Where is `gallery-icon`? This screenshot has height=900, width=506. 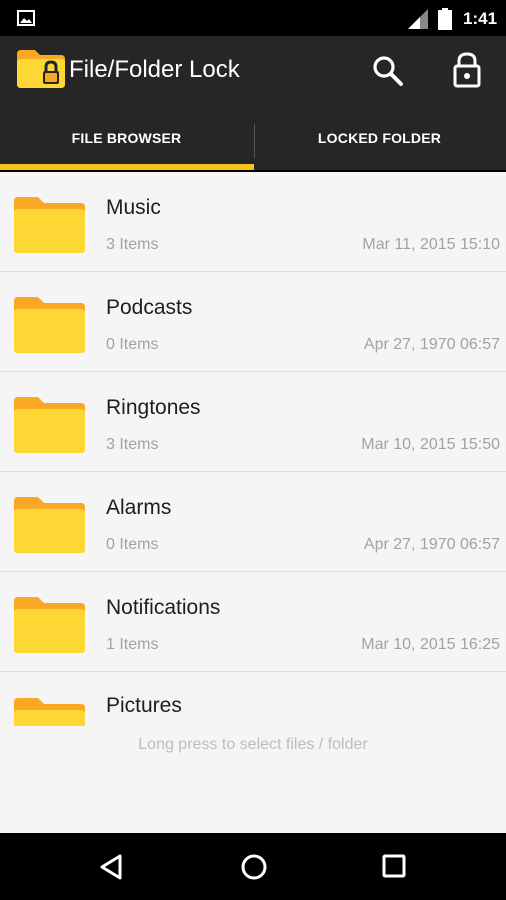
gallery-icon is located at coordinates (26, 18).